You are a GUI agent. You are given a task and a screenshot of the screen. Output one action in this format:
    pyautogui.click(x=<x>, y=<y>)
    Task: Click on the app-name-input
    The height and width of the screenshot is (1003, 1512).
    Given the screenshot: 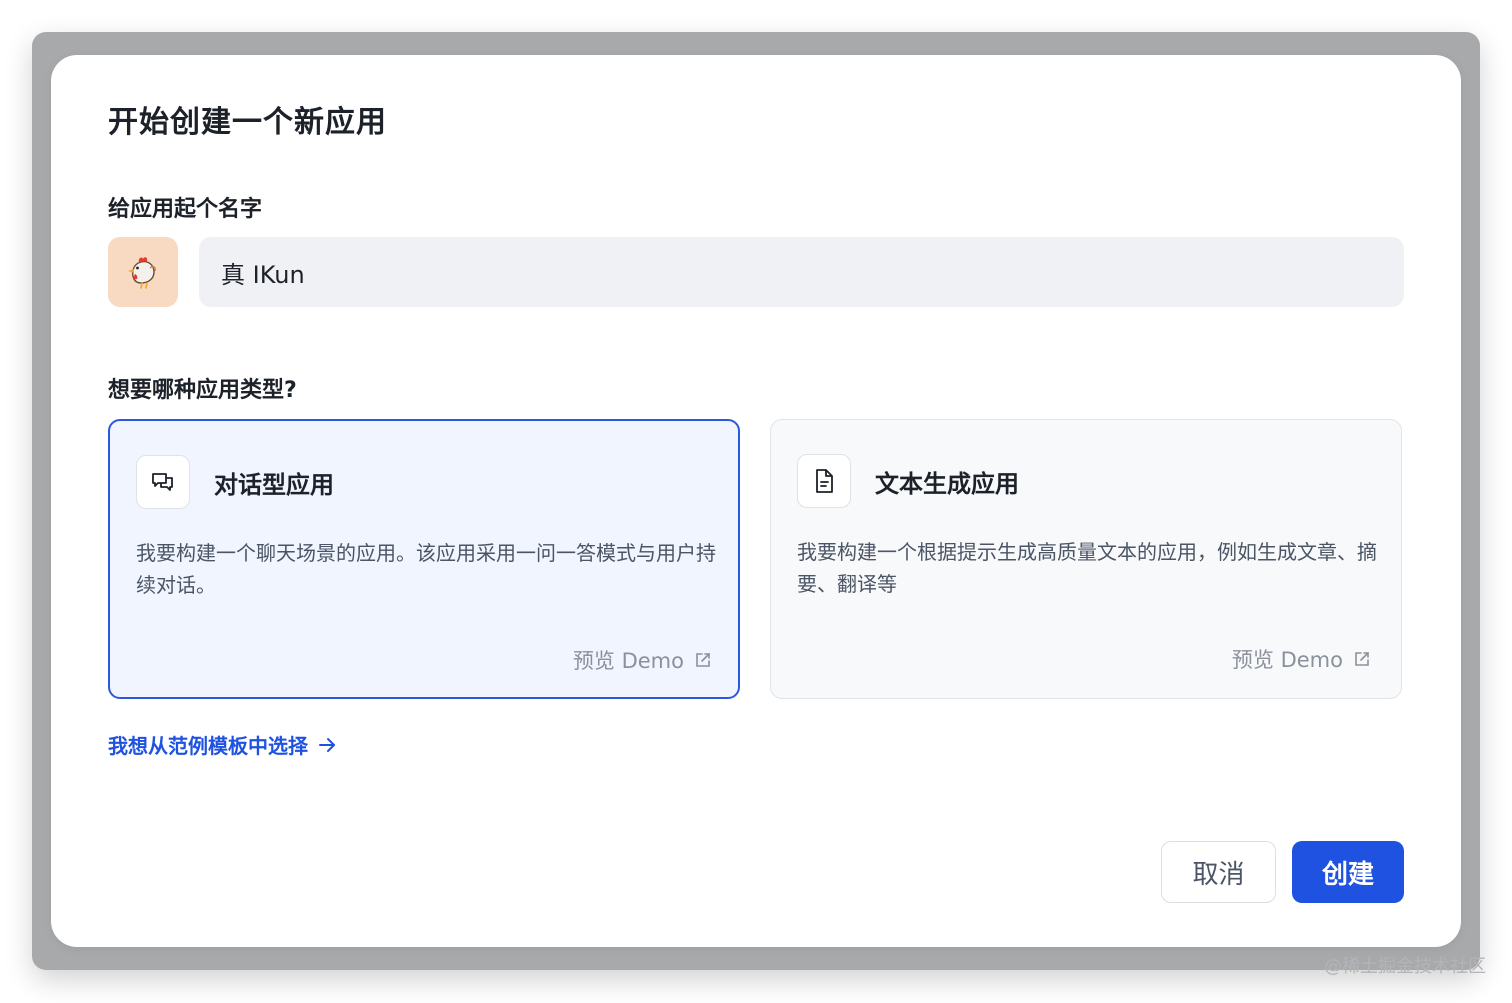 What is the action you would take?
    pyautogui.click(x=801, y=272)
    